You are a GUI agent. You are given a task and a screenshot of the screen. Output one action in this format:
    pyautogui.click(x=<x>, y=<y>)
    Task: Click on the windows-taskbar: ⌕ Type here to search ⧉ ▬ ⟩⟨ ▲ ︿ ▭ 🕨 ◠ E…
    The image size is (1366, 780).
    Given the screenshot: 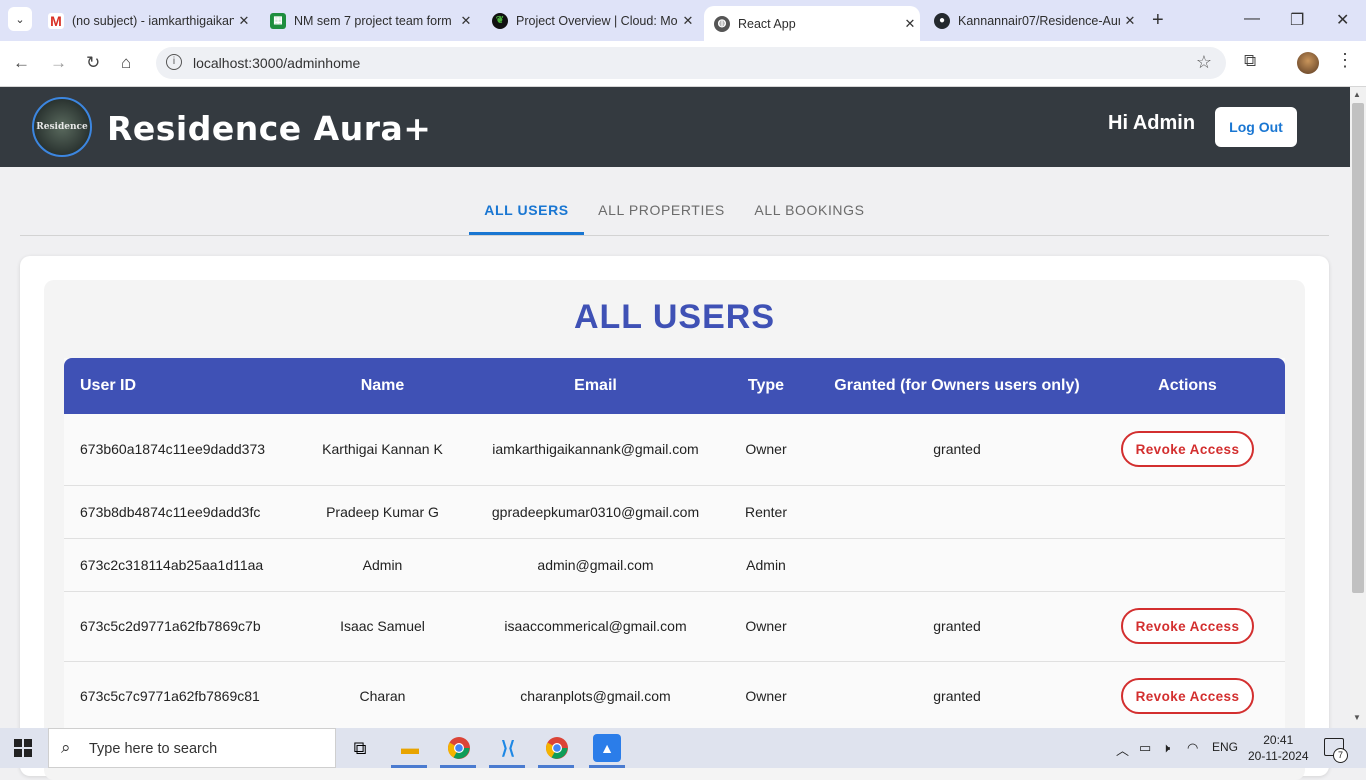 What is the action you would take?
    pyautogui.click(x=683, y=748)
    